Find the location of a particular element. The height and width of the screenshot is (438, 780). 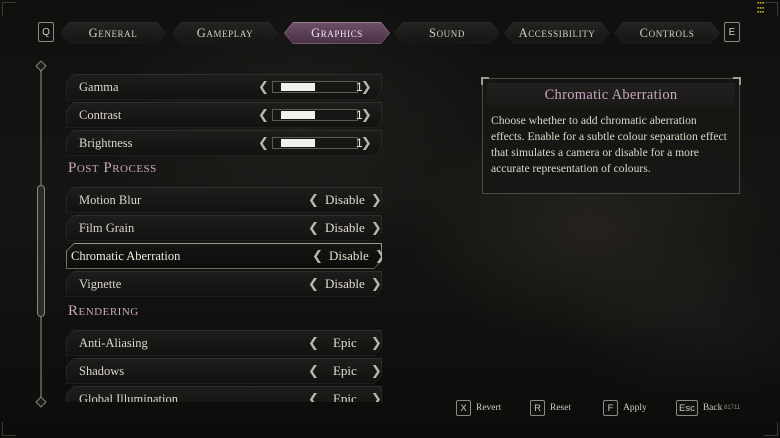

setting-row-gamma: Gamma ❮ ❯ 1 is located at coordinates (224, 87).